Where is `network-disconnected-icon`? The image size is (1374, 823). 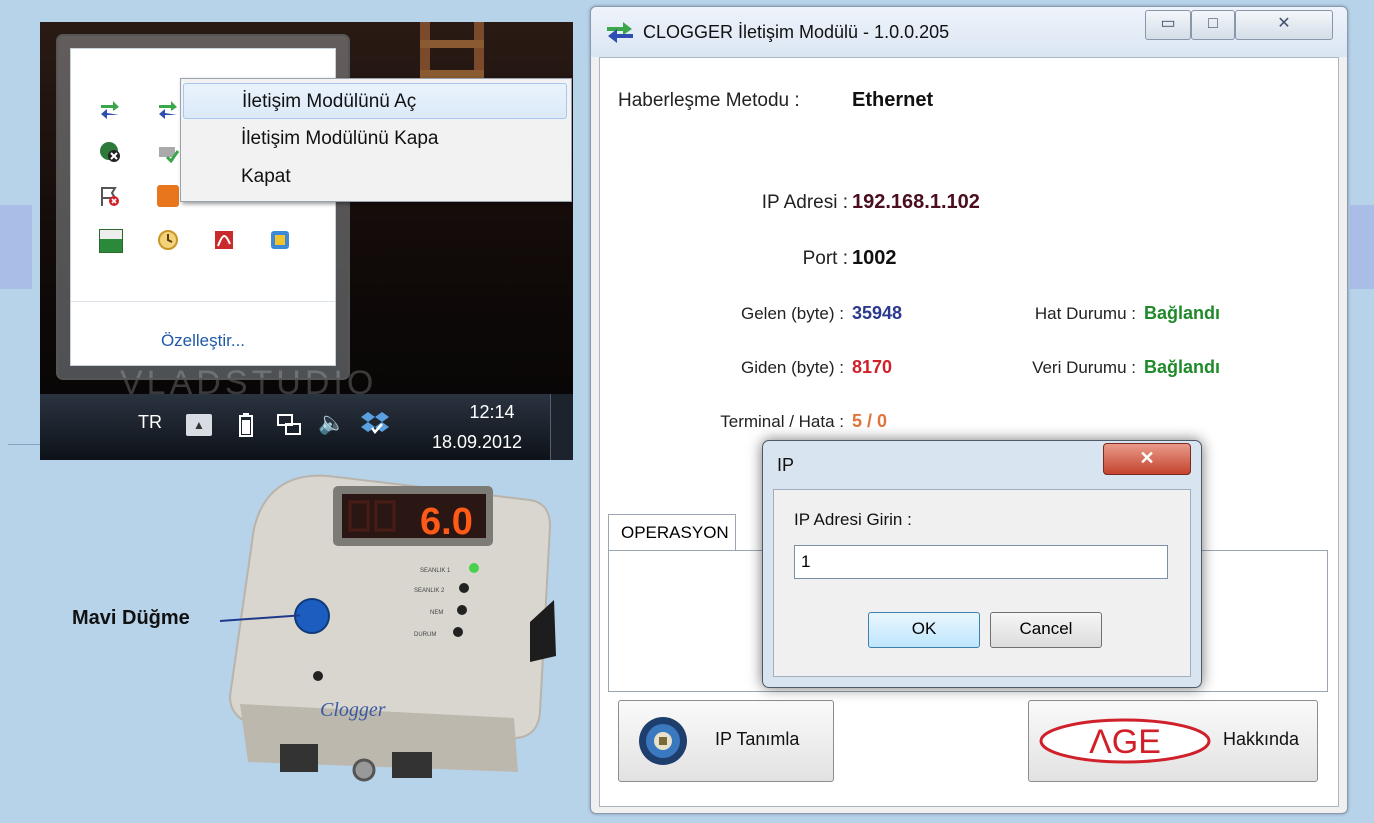 network-disconnected-icon is located at coordinates (110, 152).